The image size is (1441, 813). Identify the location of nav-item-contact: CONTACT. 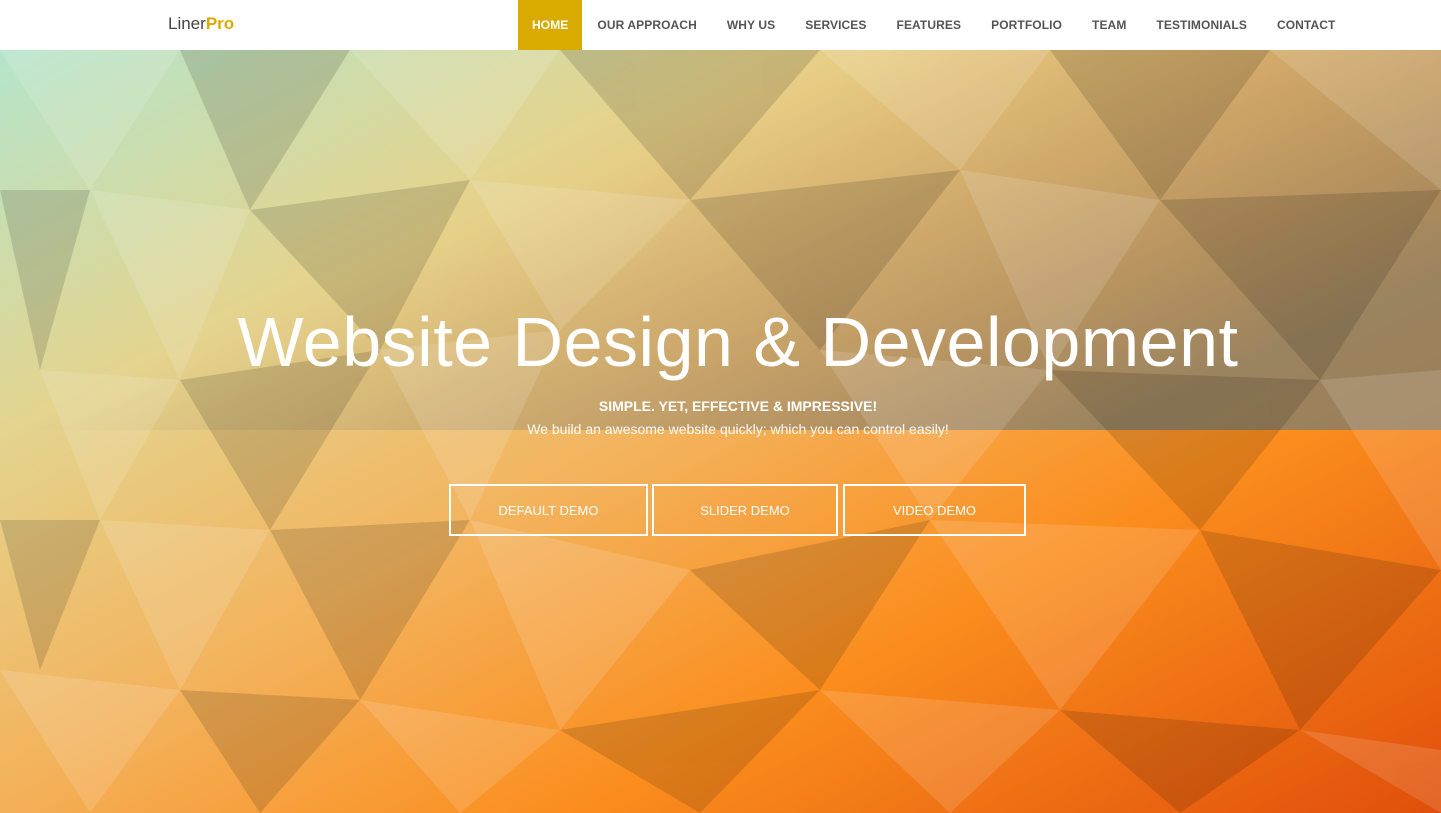
(1306, 25).